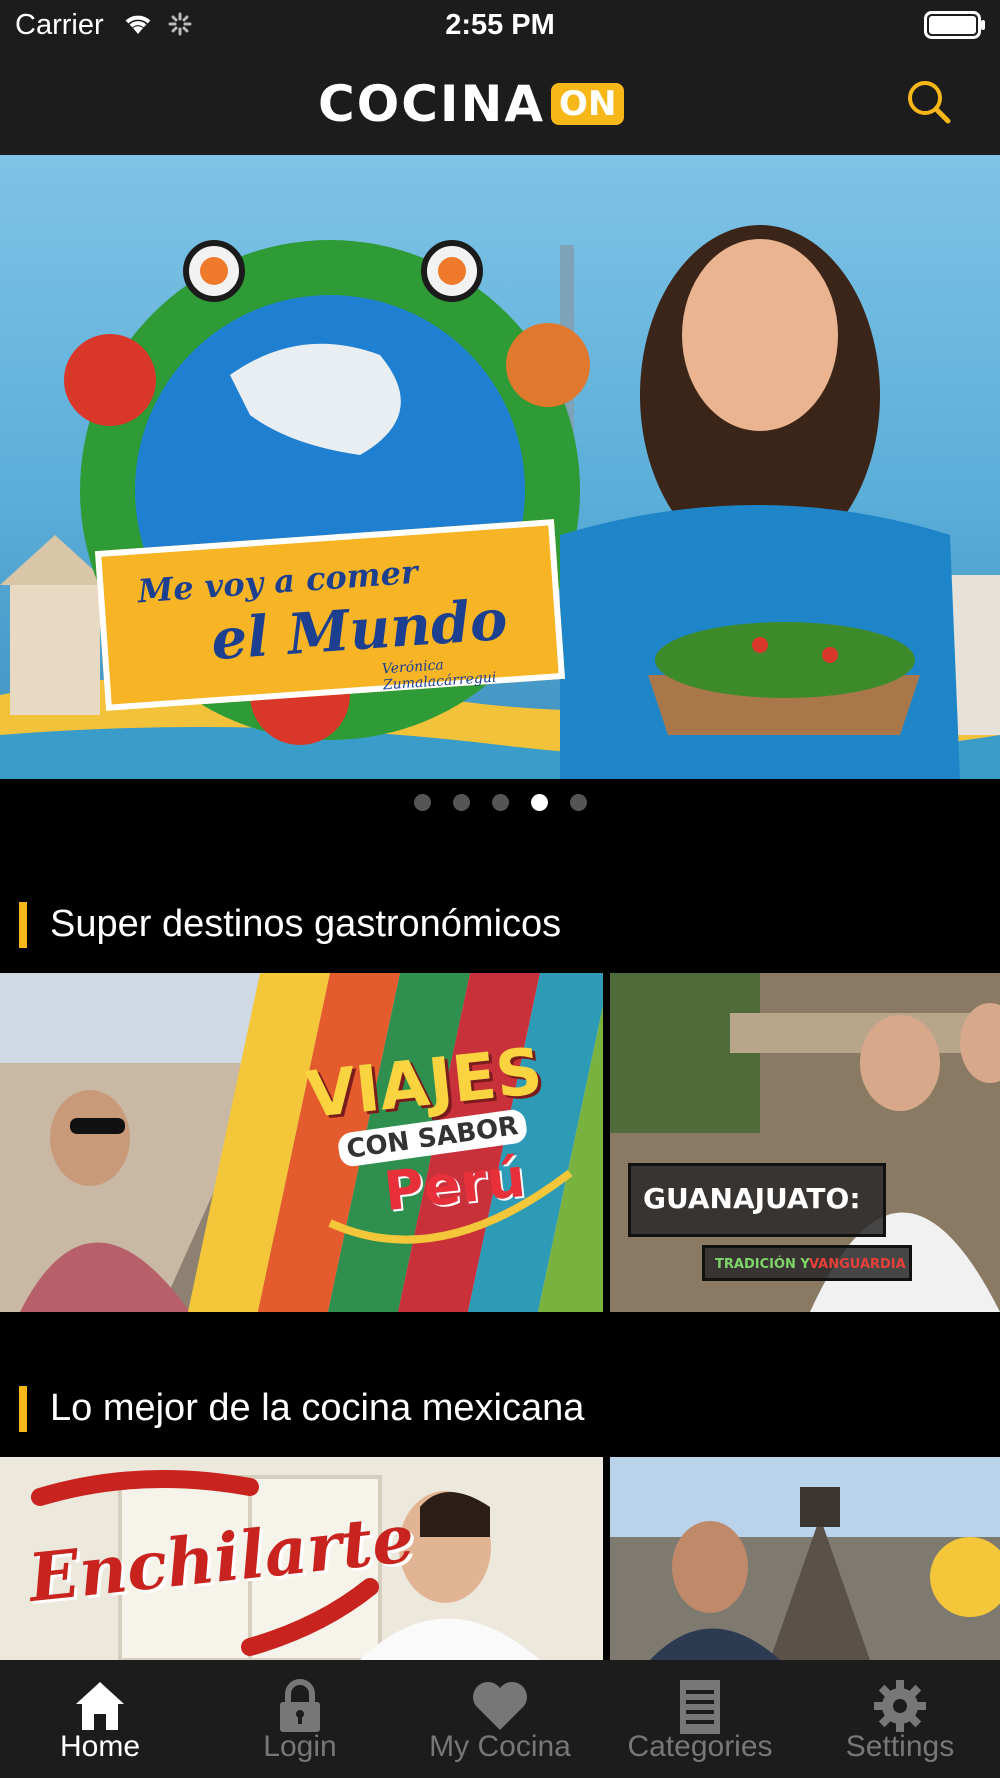 The width and height of the screenshot is (1000, 1778). I want to click on tab-label: Settings, so click(900, 1746).